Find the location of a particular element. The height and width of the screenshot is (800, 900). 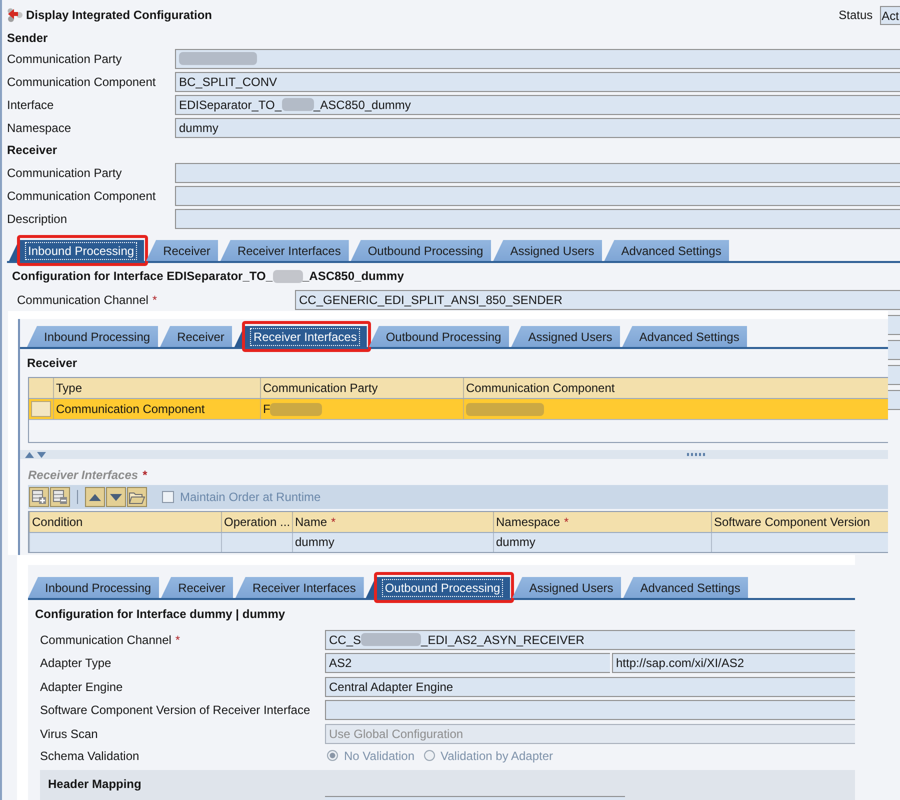

table-header-cell: Namespace * is located at coordinates (602, 522).